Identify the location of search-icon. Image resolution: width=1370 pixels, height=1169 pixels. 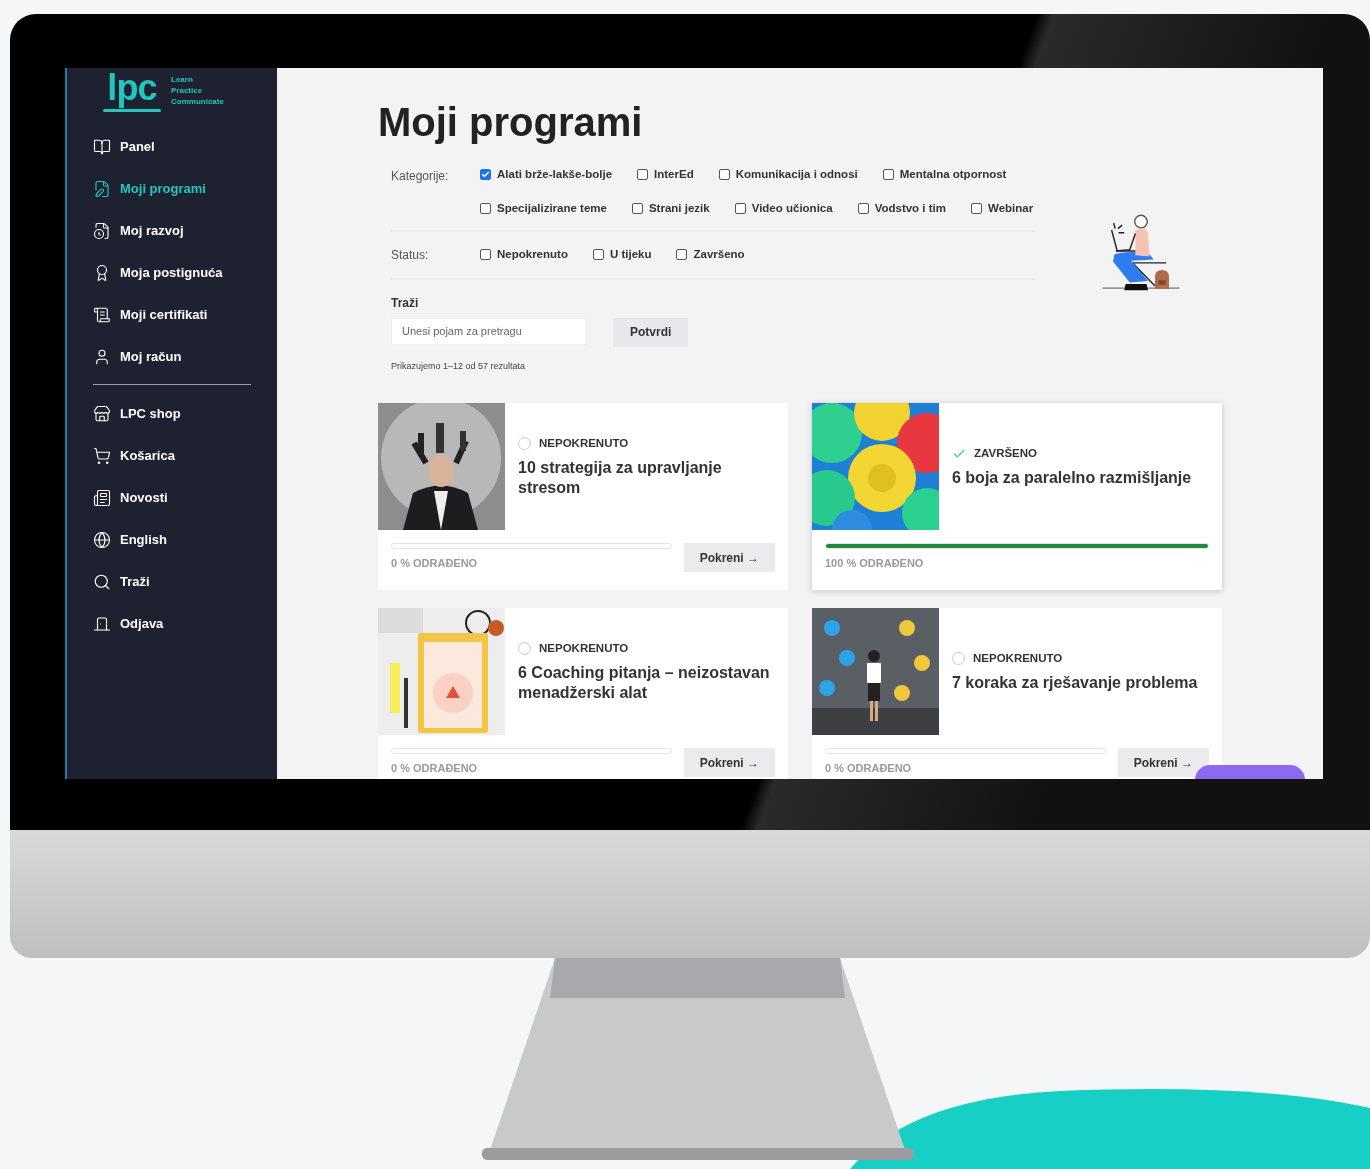
(102, 582).